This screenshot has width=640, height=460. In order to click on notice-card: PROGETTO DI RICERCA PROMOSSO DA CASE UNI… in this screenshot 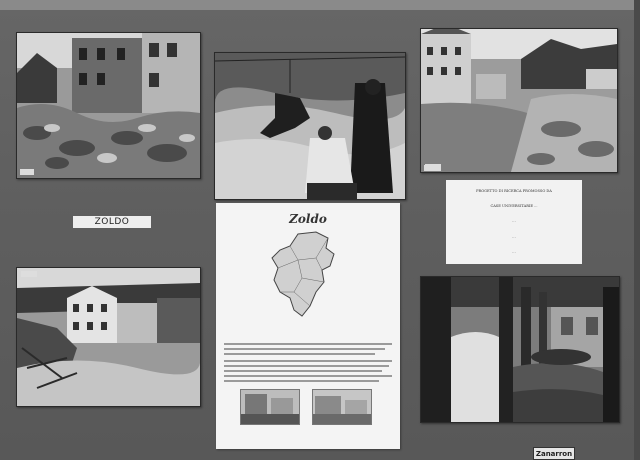, I will do `click(514, 222)`.